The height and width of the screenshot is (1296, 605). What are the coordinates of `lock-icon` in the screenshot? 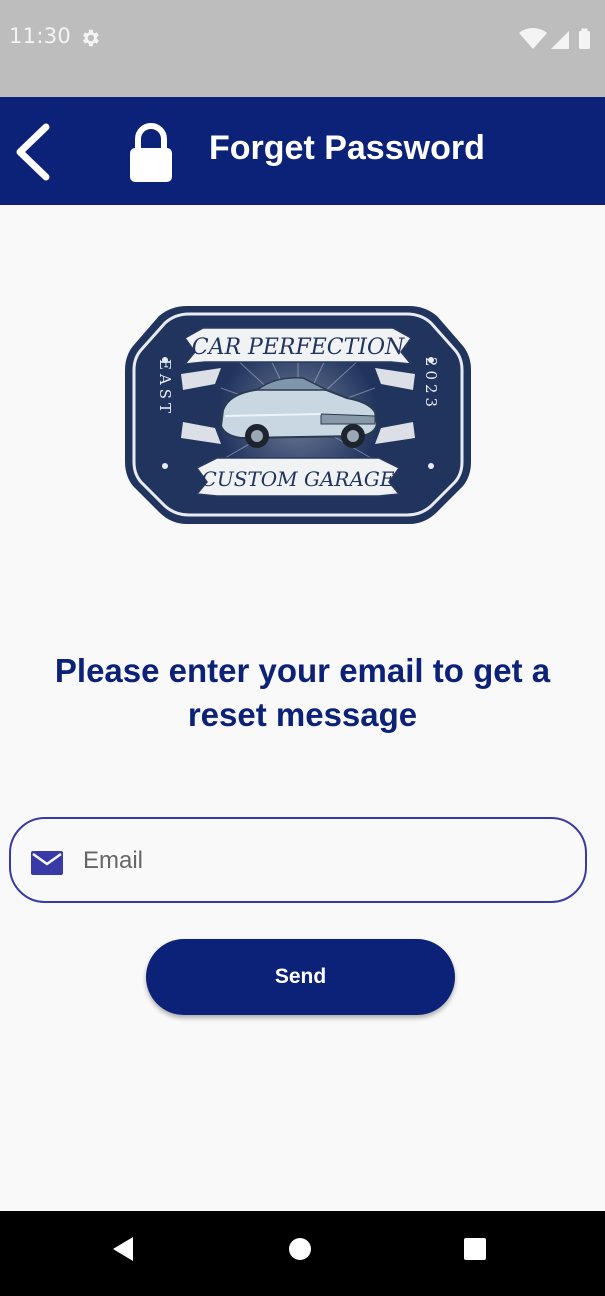 It's located at (151, 152).